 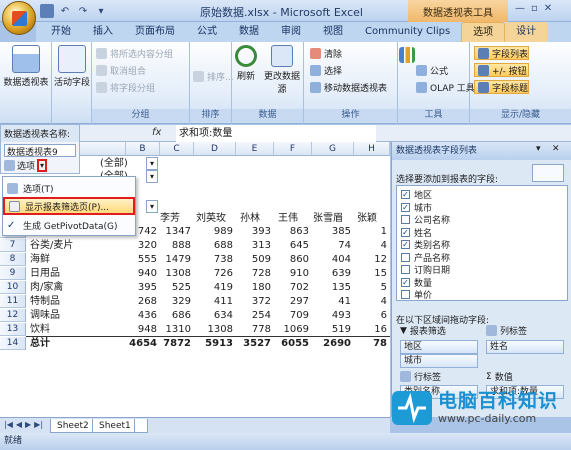 I want to click on restore-icon: ▫, so click(x=534, y=8).